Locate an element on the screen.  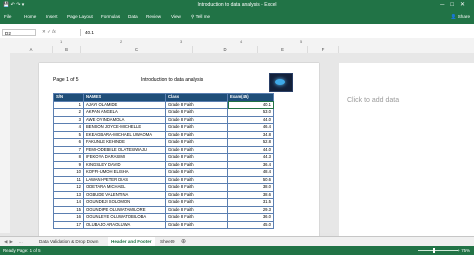
cell-name: OLUBAJO ARAOLUWA is located at coordinates (124, 224).